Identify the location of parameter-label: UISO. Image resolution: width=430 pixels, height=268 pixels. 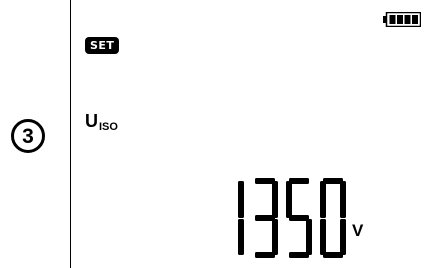
(101, 122).